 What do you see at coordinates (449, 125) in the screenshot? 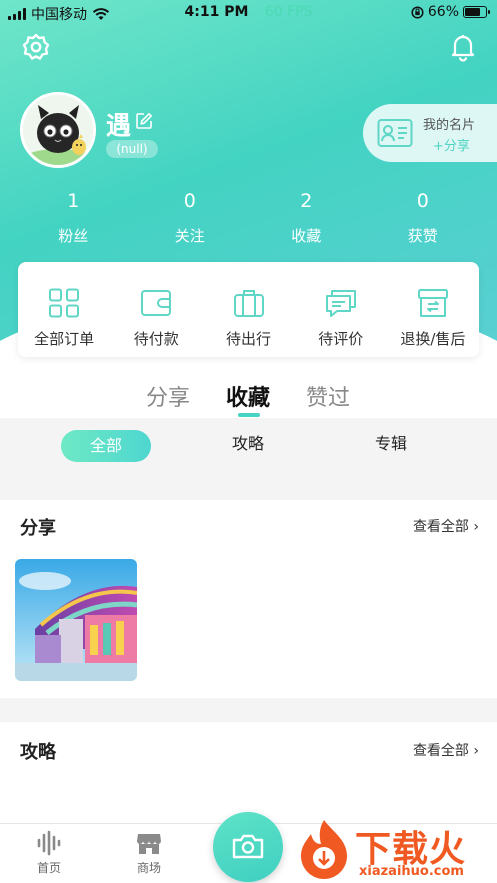
I see `card-title: 我的名片` at bounding box center [449, 125].